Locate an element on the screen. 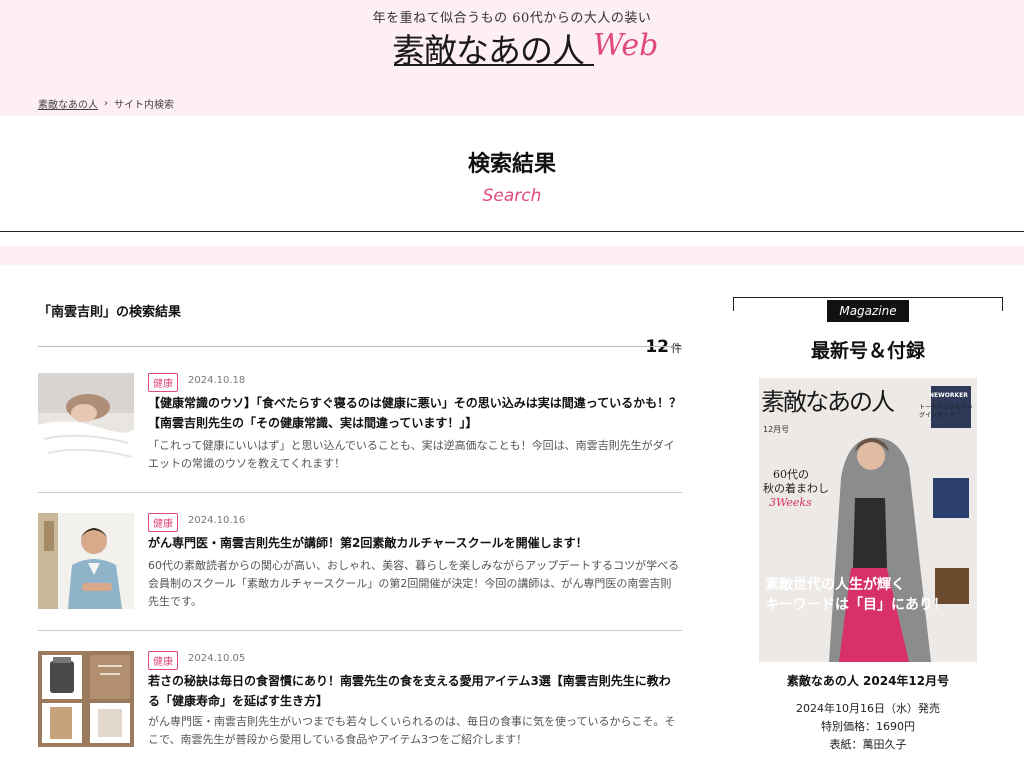 This screenshot has height=760, width=1024. food-items-image is located at coordinates (86, 699).